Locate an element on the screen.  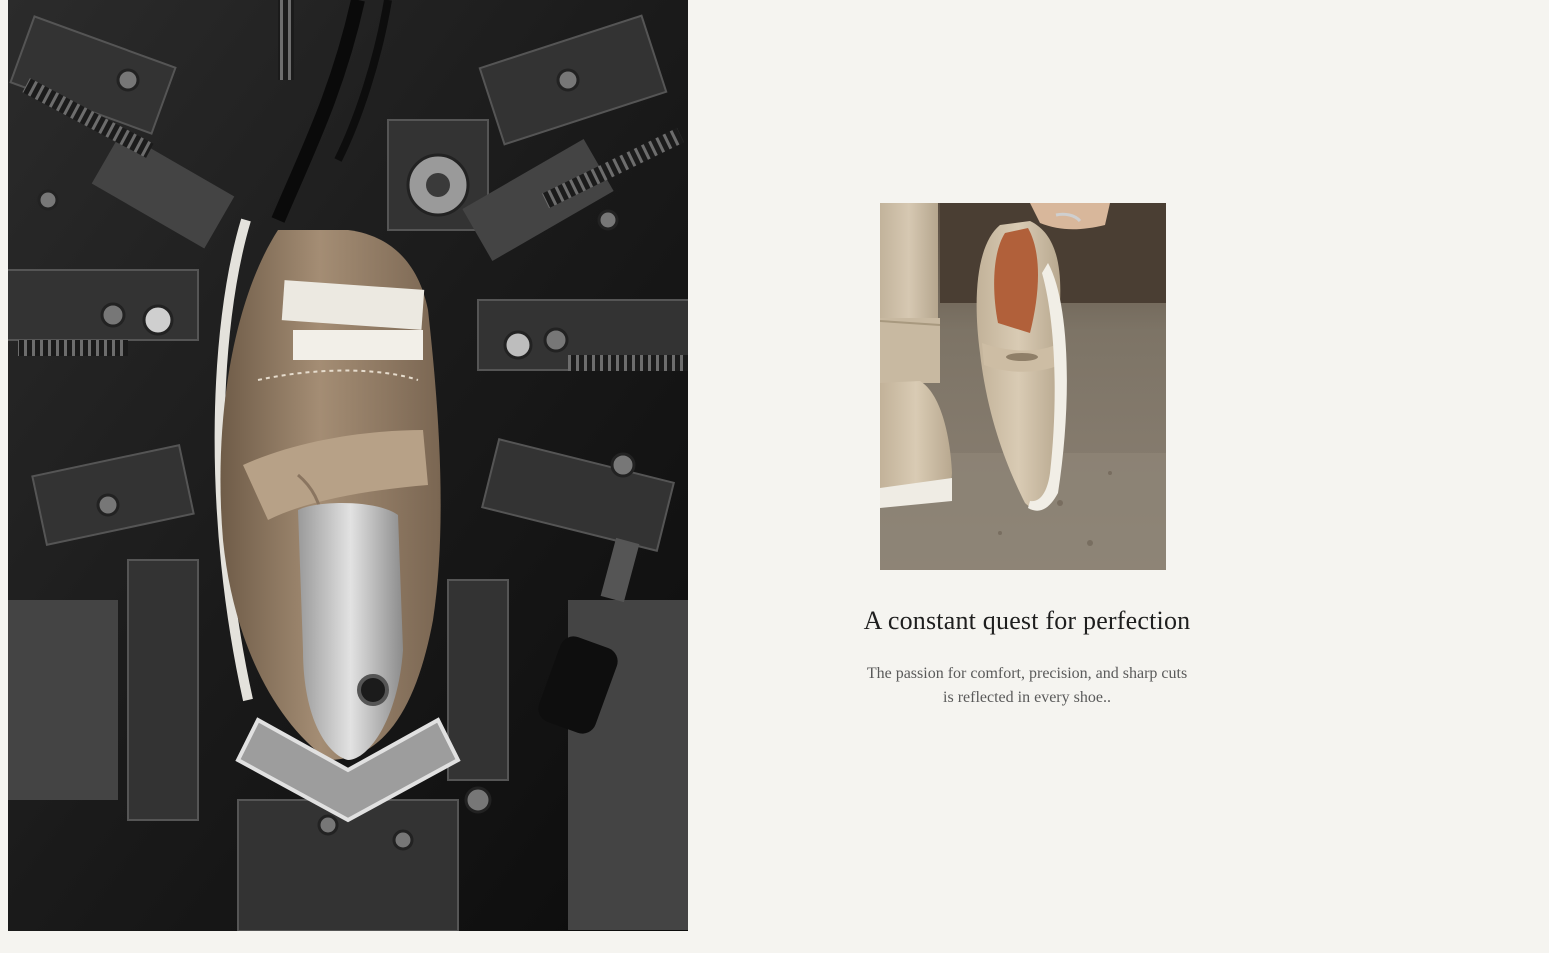
section-headline: A constant quest for perfection is located at coordinates (1027, 620).